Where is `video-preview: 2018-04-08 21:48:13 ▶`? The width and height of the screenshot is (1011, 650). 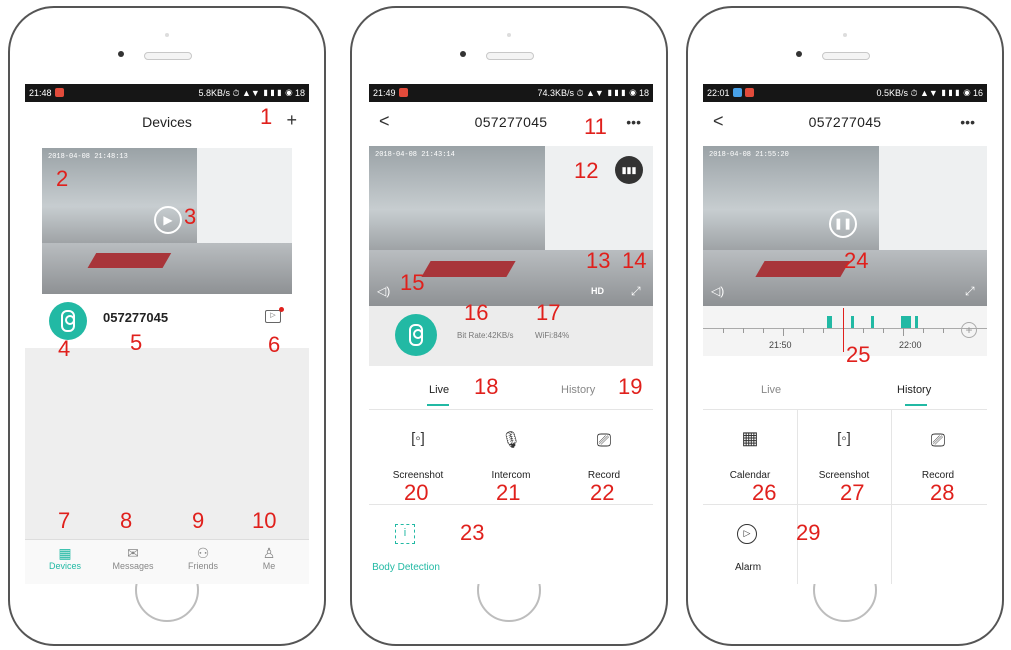
video-preview: 2018-04-08 21:48:13 ▶ is located at coordinates (167, 221).